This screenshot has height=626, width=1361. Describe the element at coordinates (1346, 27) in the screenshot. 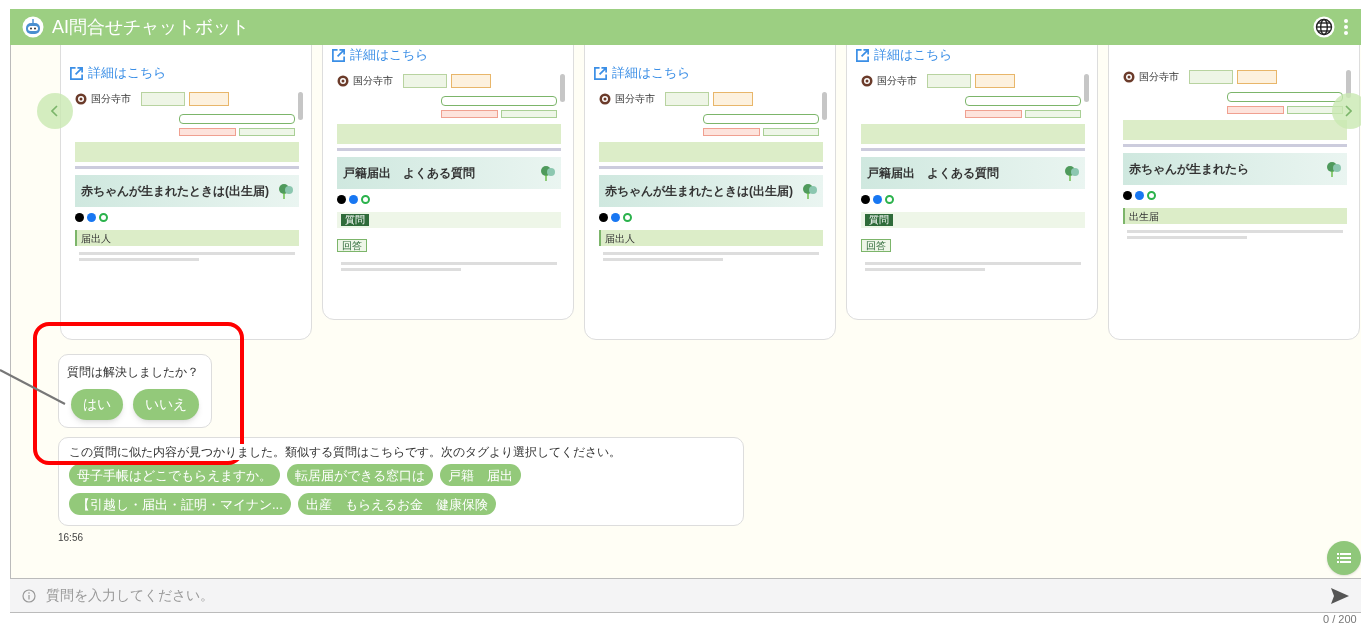

I see `more-menu-icon` at that location.